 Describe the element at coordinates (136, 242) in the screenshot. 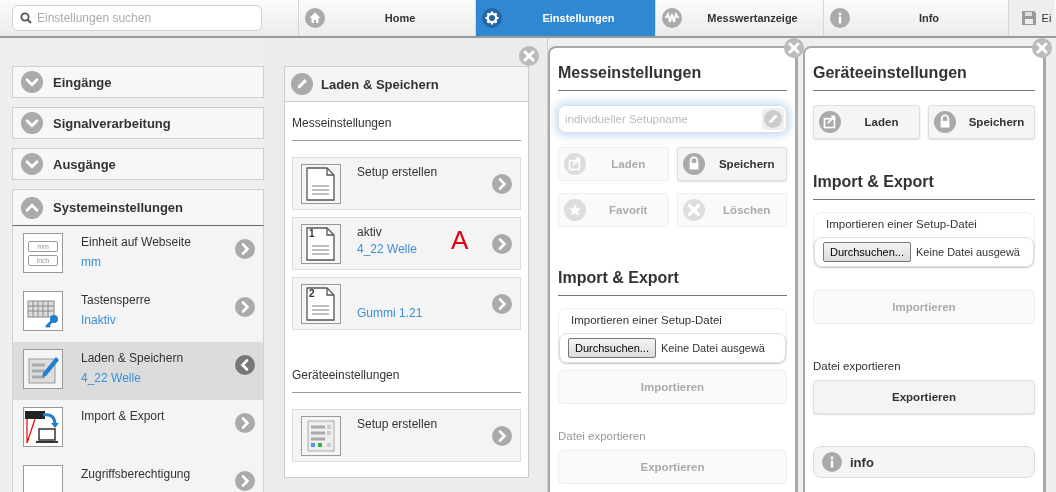

I see `item-title: Einheit auf Webseite` at that location.